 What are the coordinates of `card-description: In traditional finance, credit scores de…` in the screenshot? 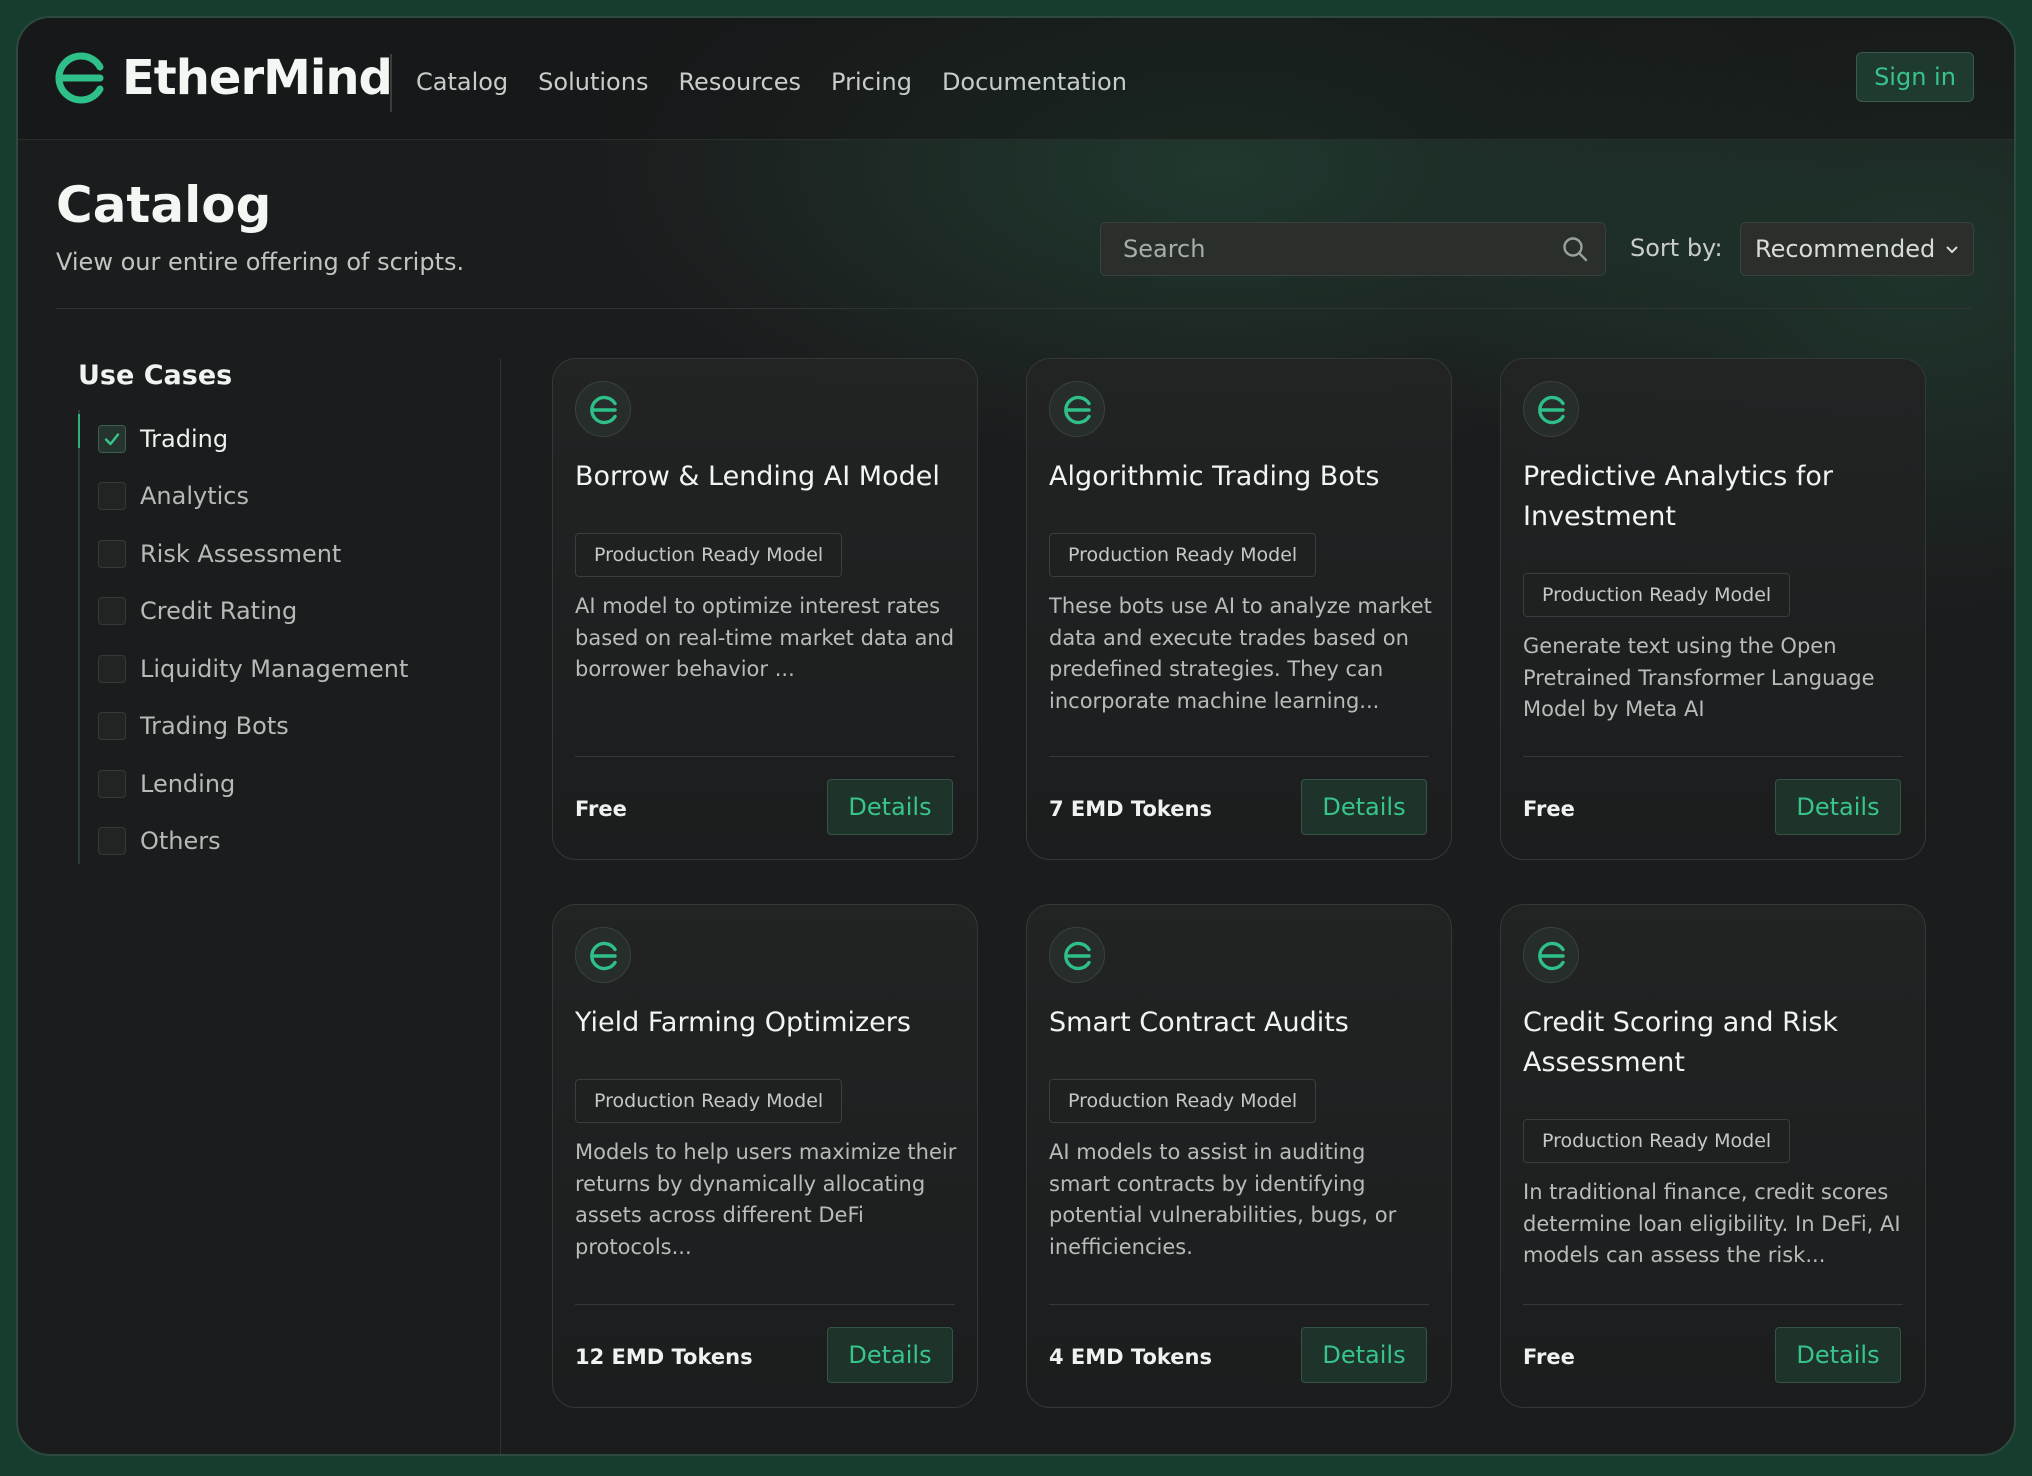 It's located at (1712, 1223).